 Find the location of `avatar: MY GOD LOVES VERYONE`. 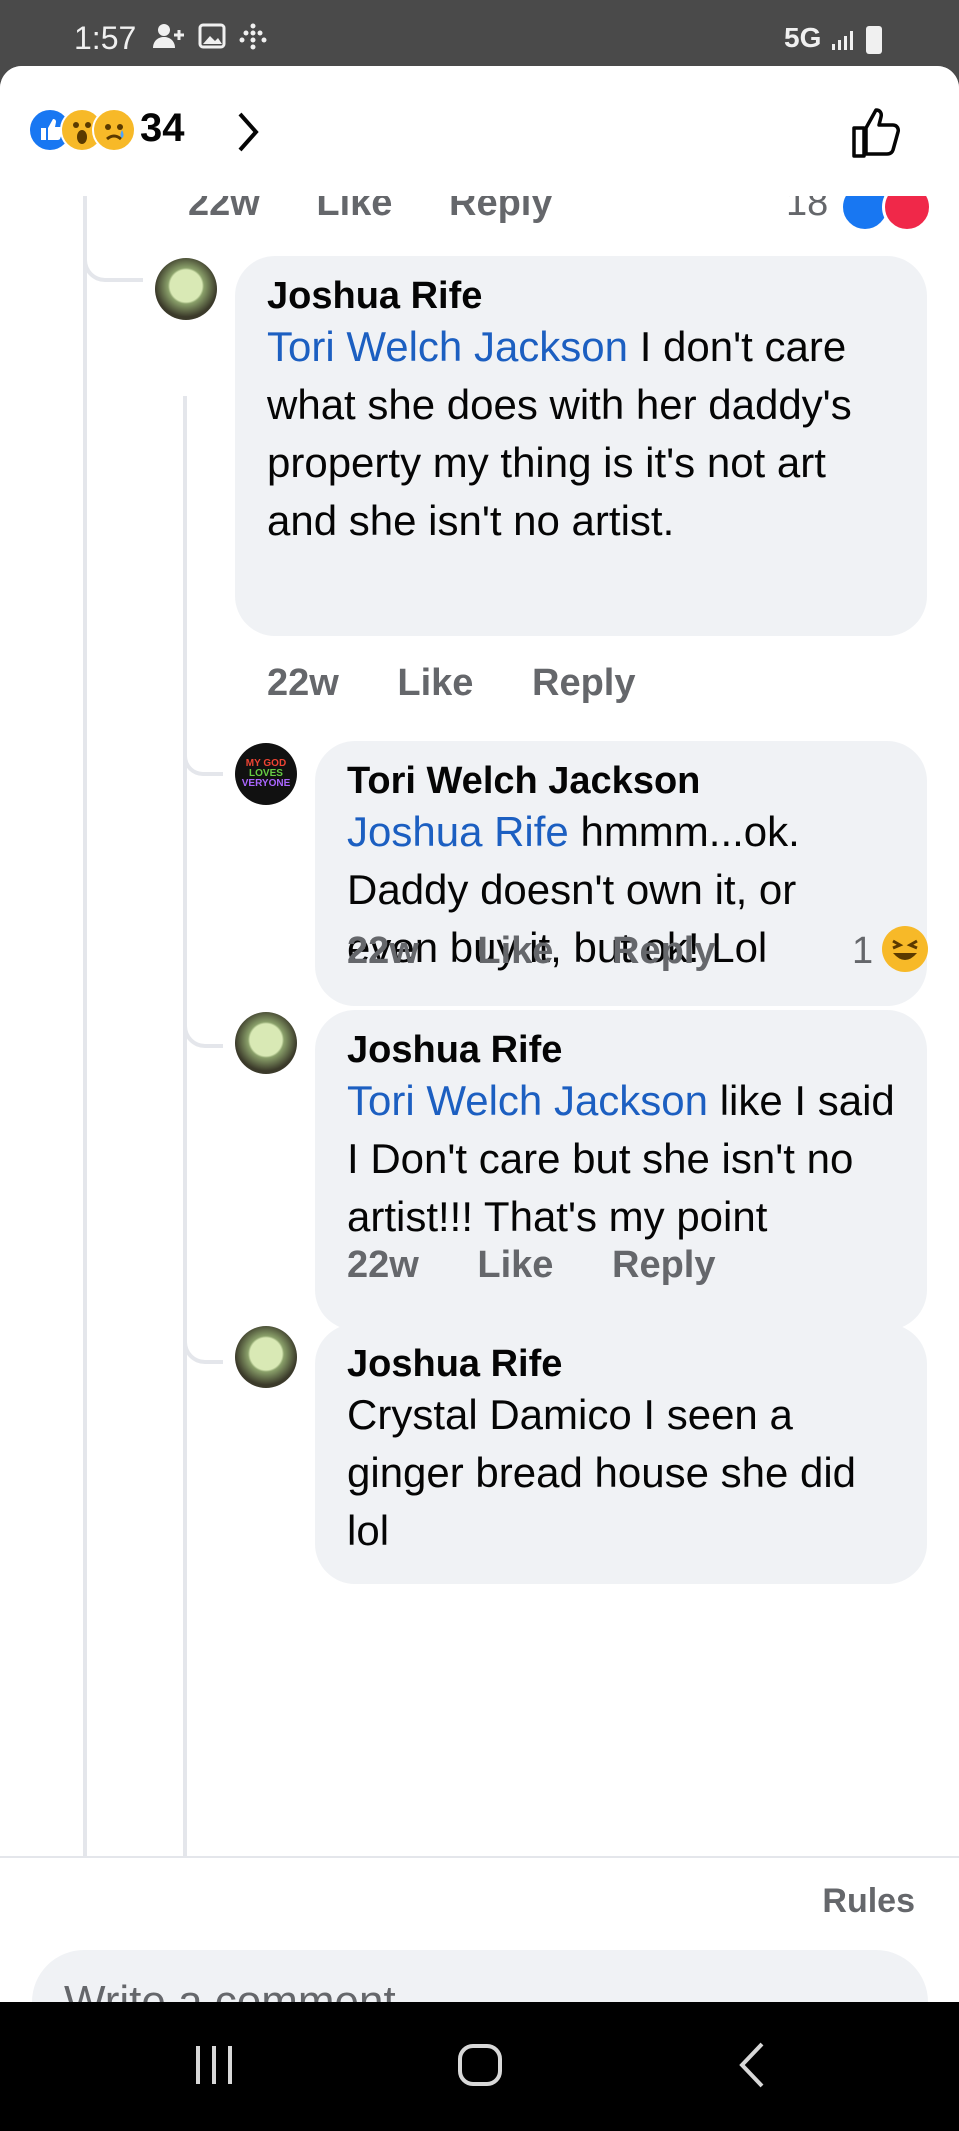

avatar: MY GOD LOVES VERYONE is located at coordinates (266, 774).